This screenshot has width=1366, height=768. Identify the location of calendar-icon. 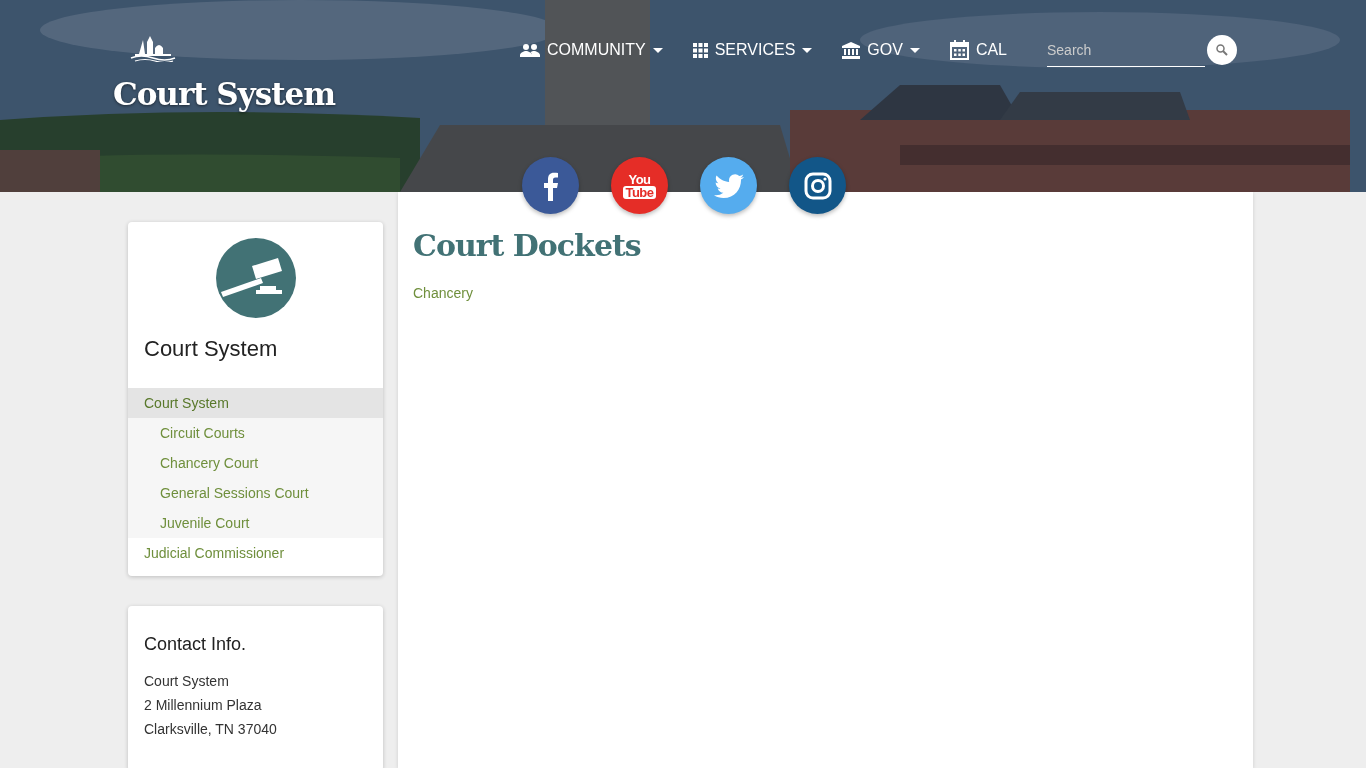
(959, 50).